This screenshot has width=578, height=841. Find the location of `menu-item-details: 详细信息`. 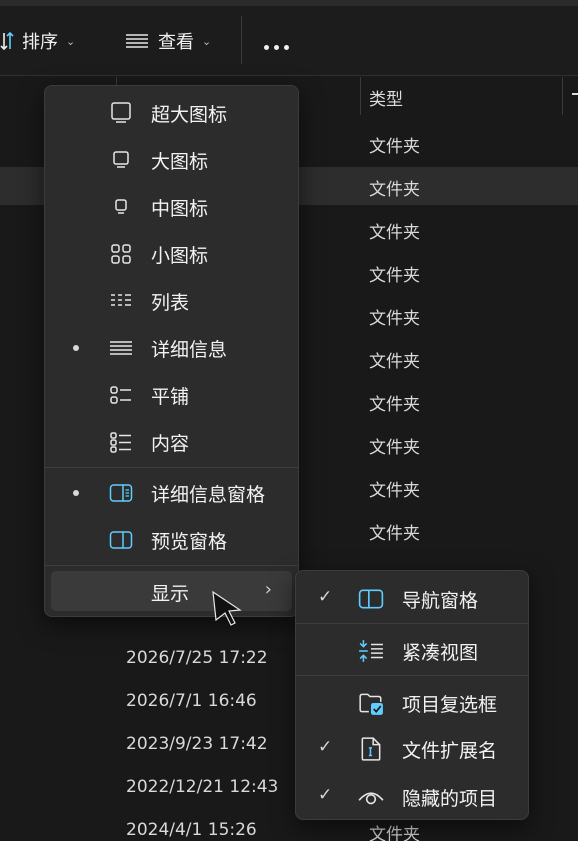

menu-item-details: 详细信息 is located at coordinates (171, 348).